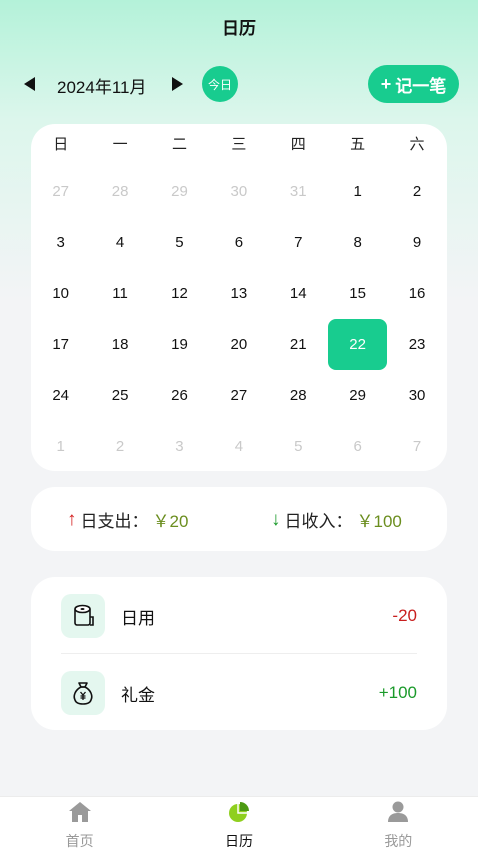  Describe the element at coordinates (29, 84) in the screenshot. I see `prev-month-icon` at that location.